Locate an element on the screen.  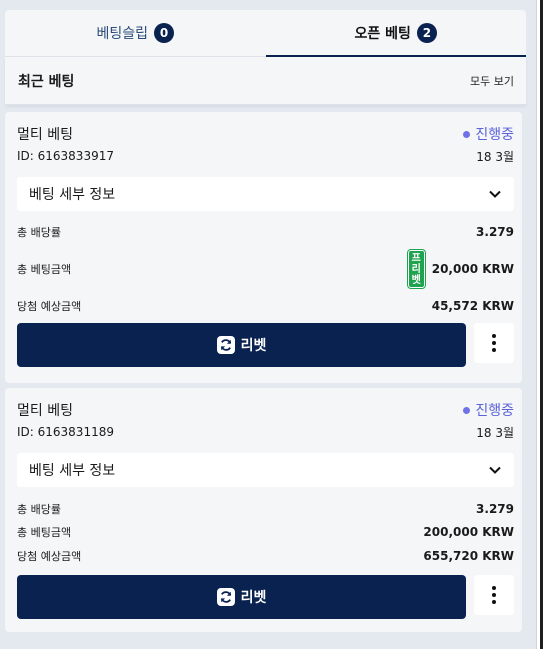
recent-bets-title: 최근 베팅 is located at coordinates (46, 81).